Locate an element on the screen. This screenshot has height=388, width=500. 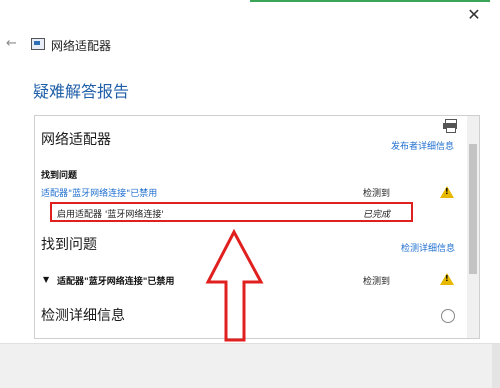
bottom-bar is located at coordinates (250, 365).